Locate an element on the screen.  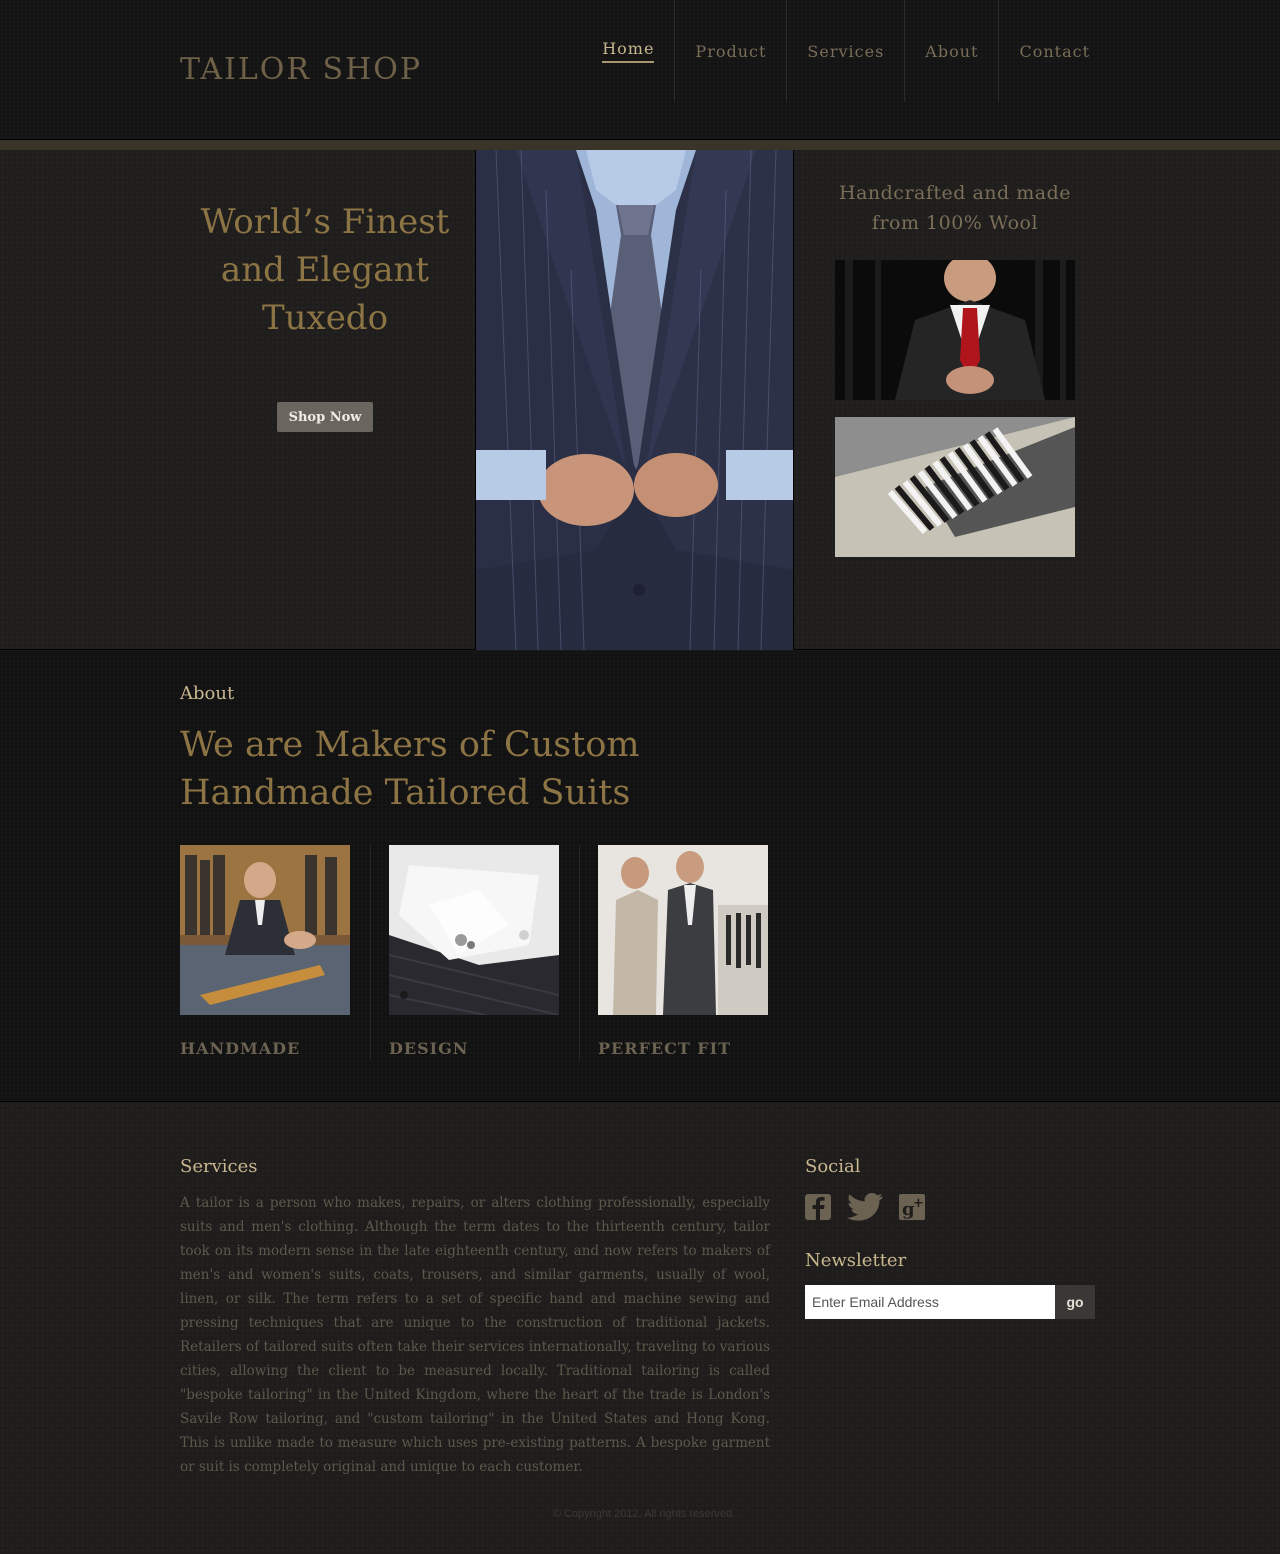
feature-design: DESIGN is located at coordinates (474, 951).